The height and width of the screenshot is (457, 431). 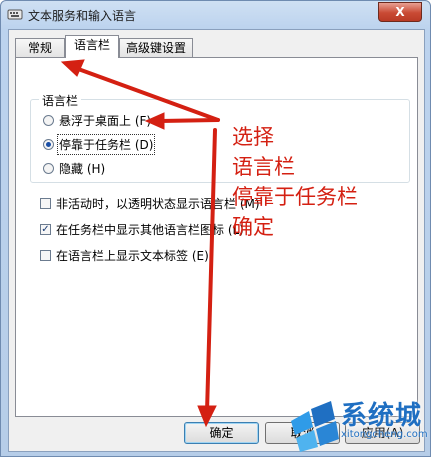 I want to click on tab-general: 常规, so click(x=40, y=47).